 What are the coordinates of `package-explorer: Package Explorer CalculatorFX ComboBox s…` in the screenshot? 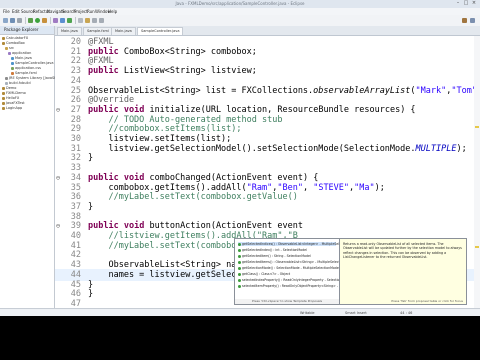 It's located at (32, 171).